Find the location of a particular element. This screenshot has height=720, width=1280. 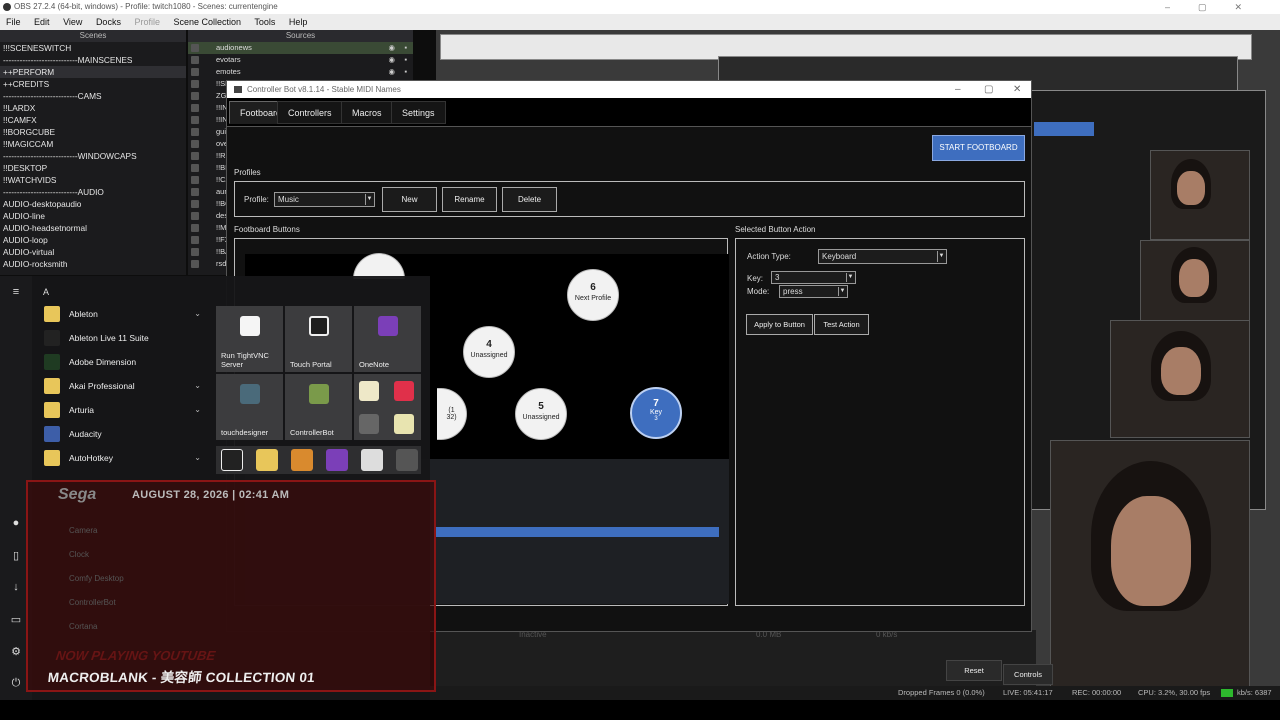

menu-docks: Docks is located at coordinates (108, 22).